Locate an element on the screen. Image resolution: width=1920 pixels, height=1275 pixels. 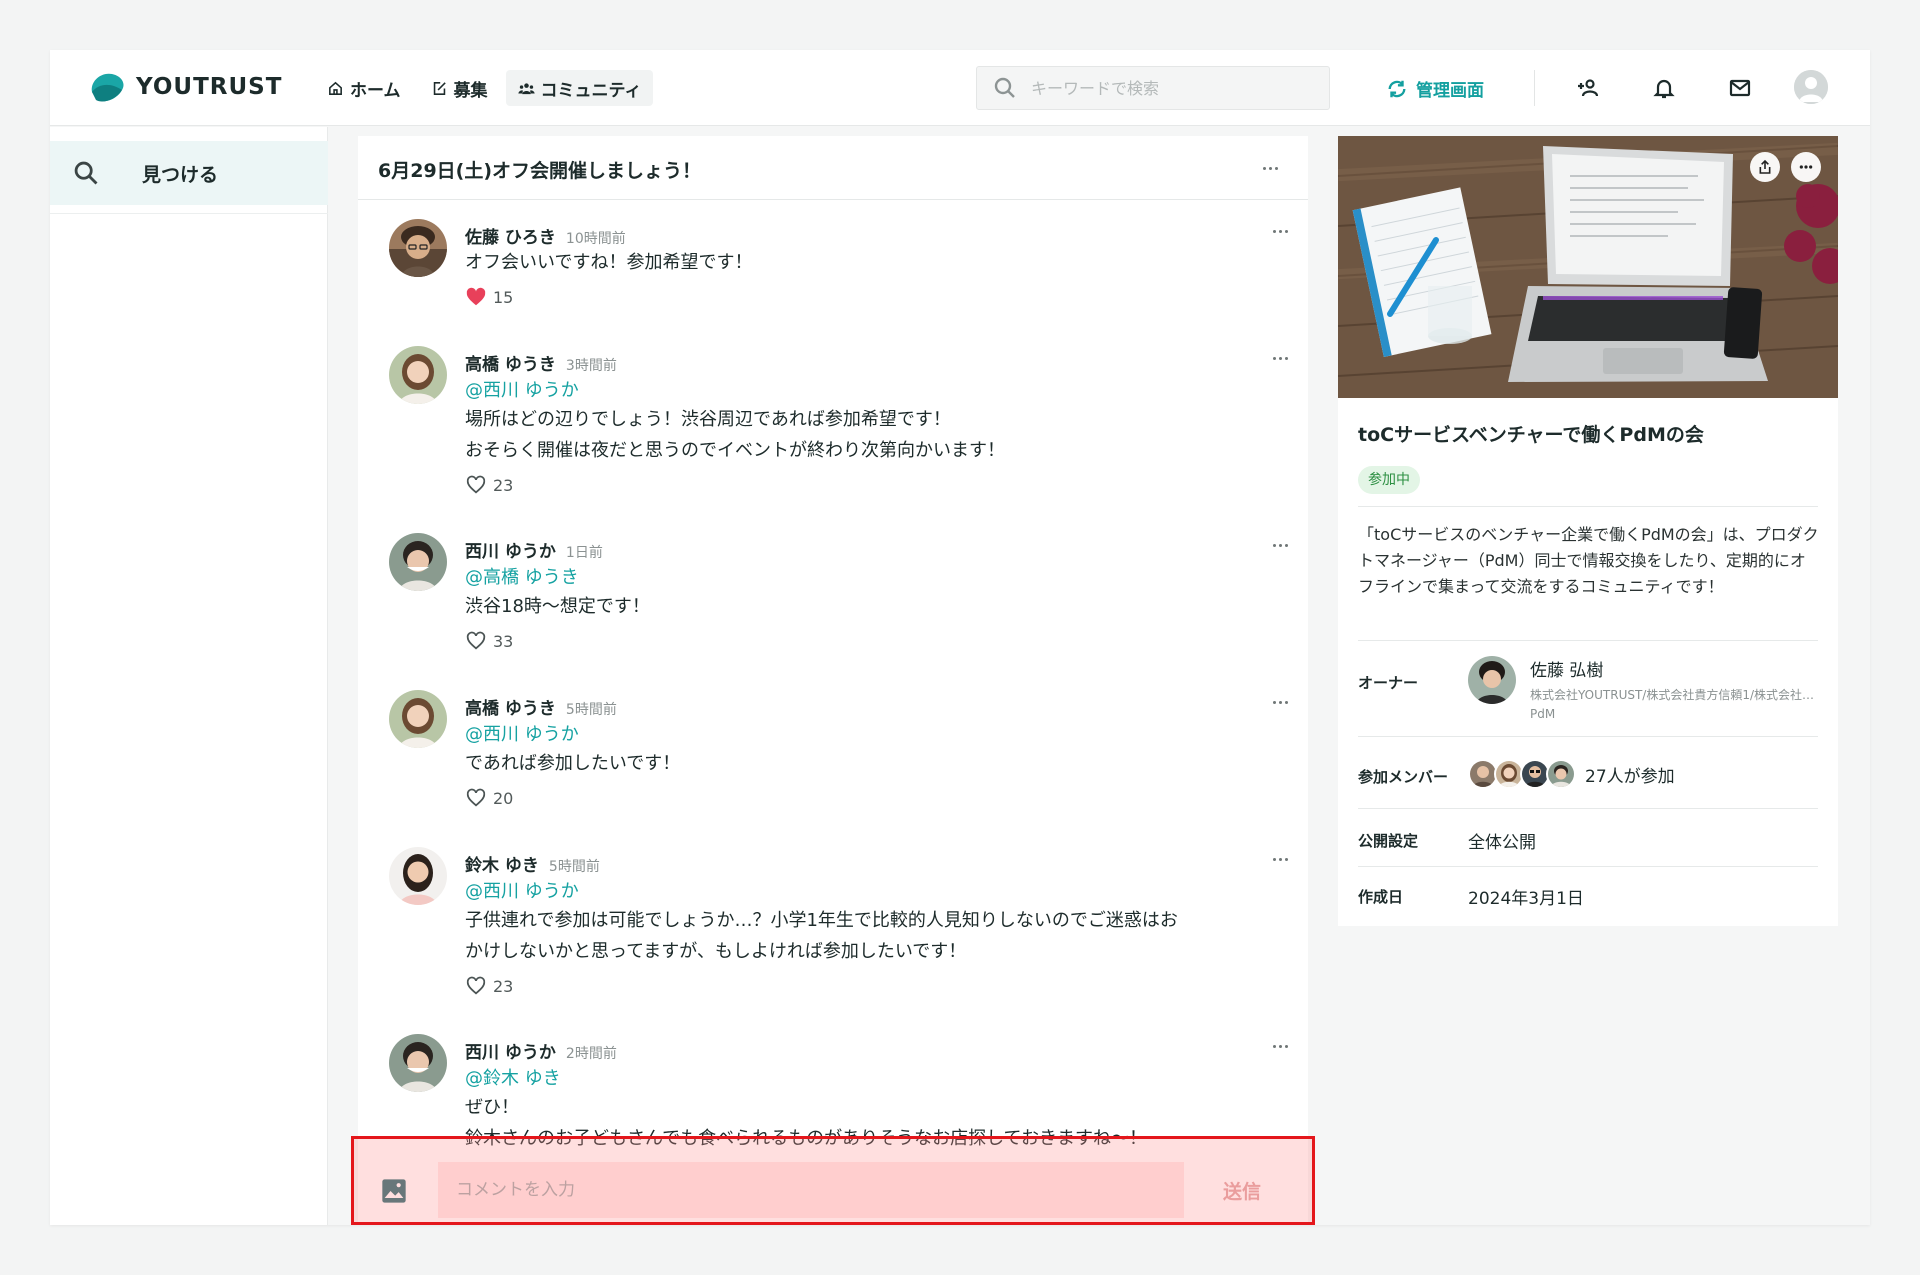
member-count: 27人が参加 is located at coordinates (1630, 774).